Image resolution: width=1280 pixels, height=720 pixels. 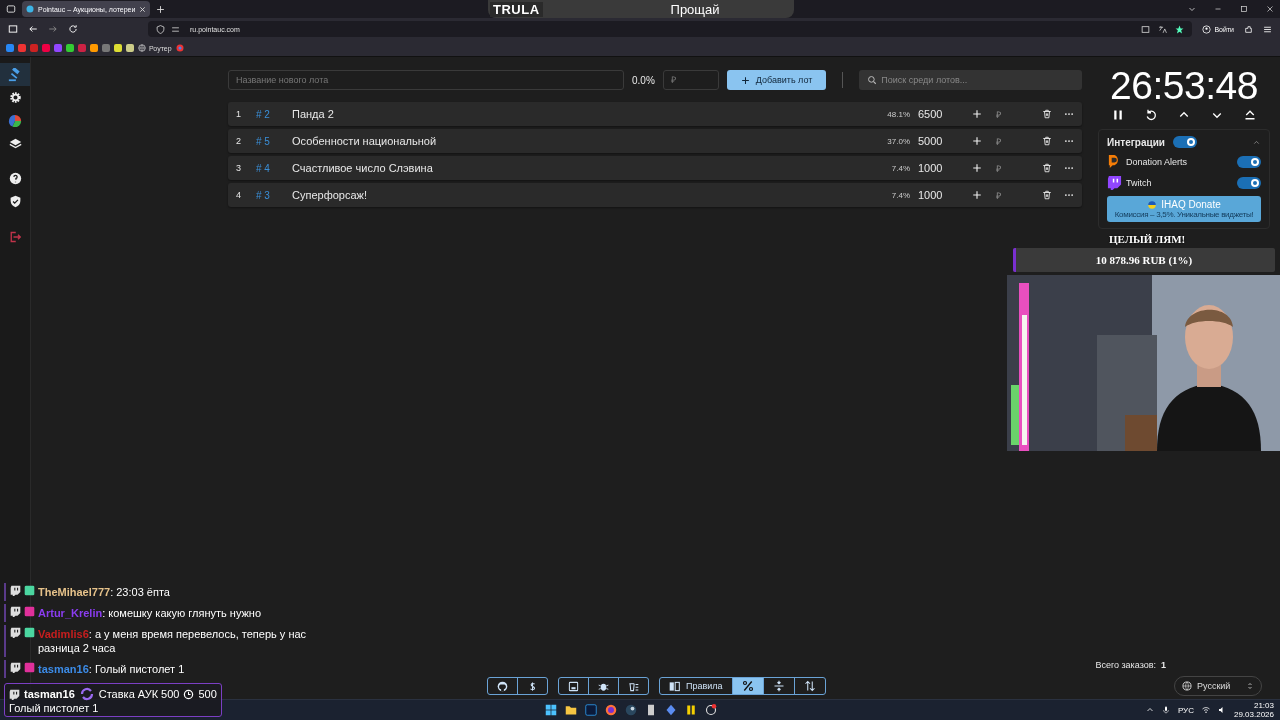 I want to click on chrome-icon, so click(x=179, y=48).